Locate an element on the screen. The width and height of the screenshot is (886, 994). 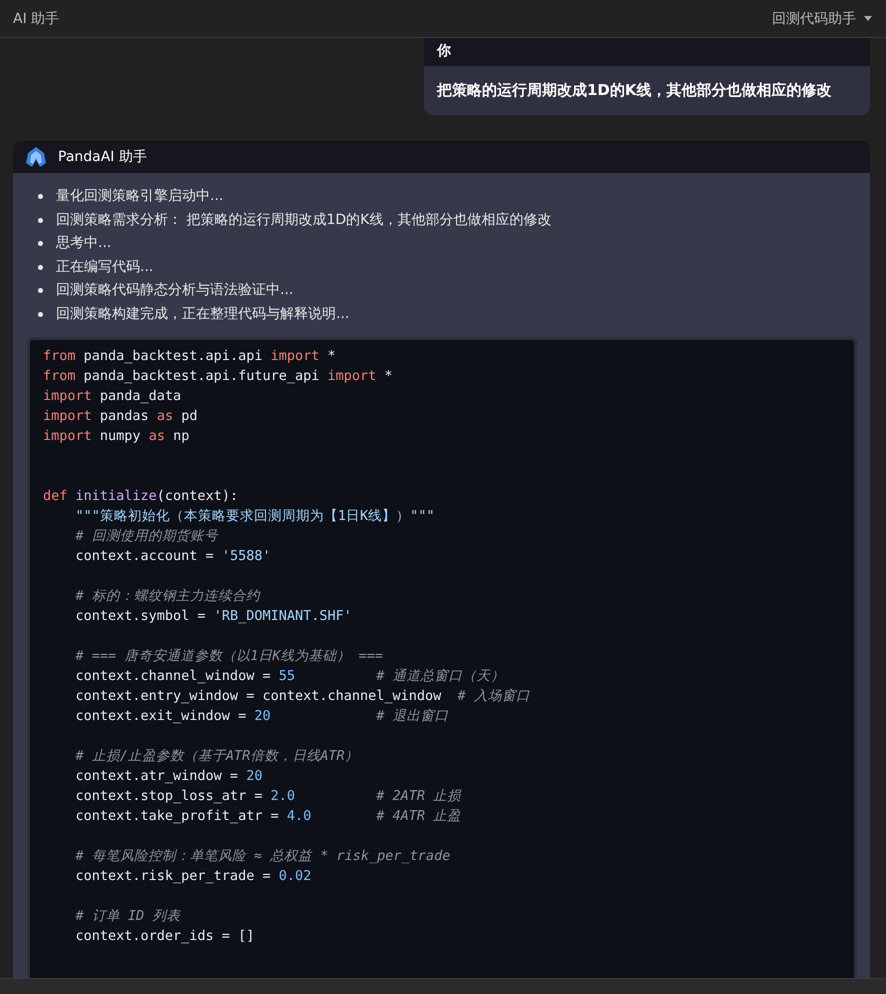
code-line: from panda_backtest.api.future_api import * is located at coordinates (218, 376).